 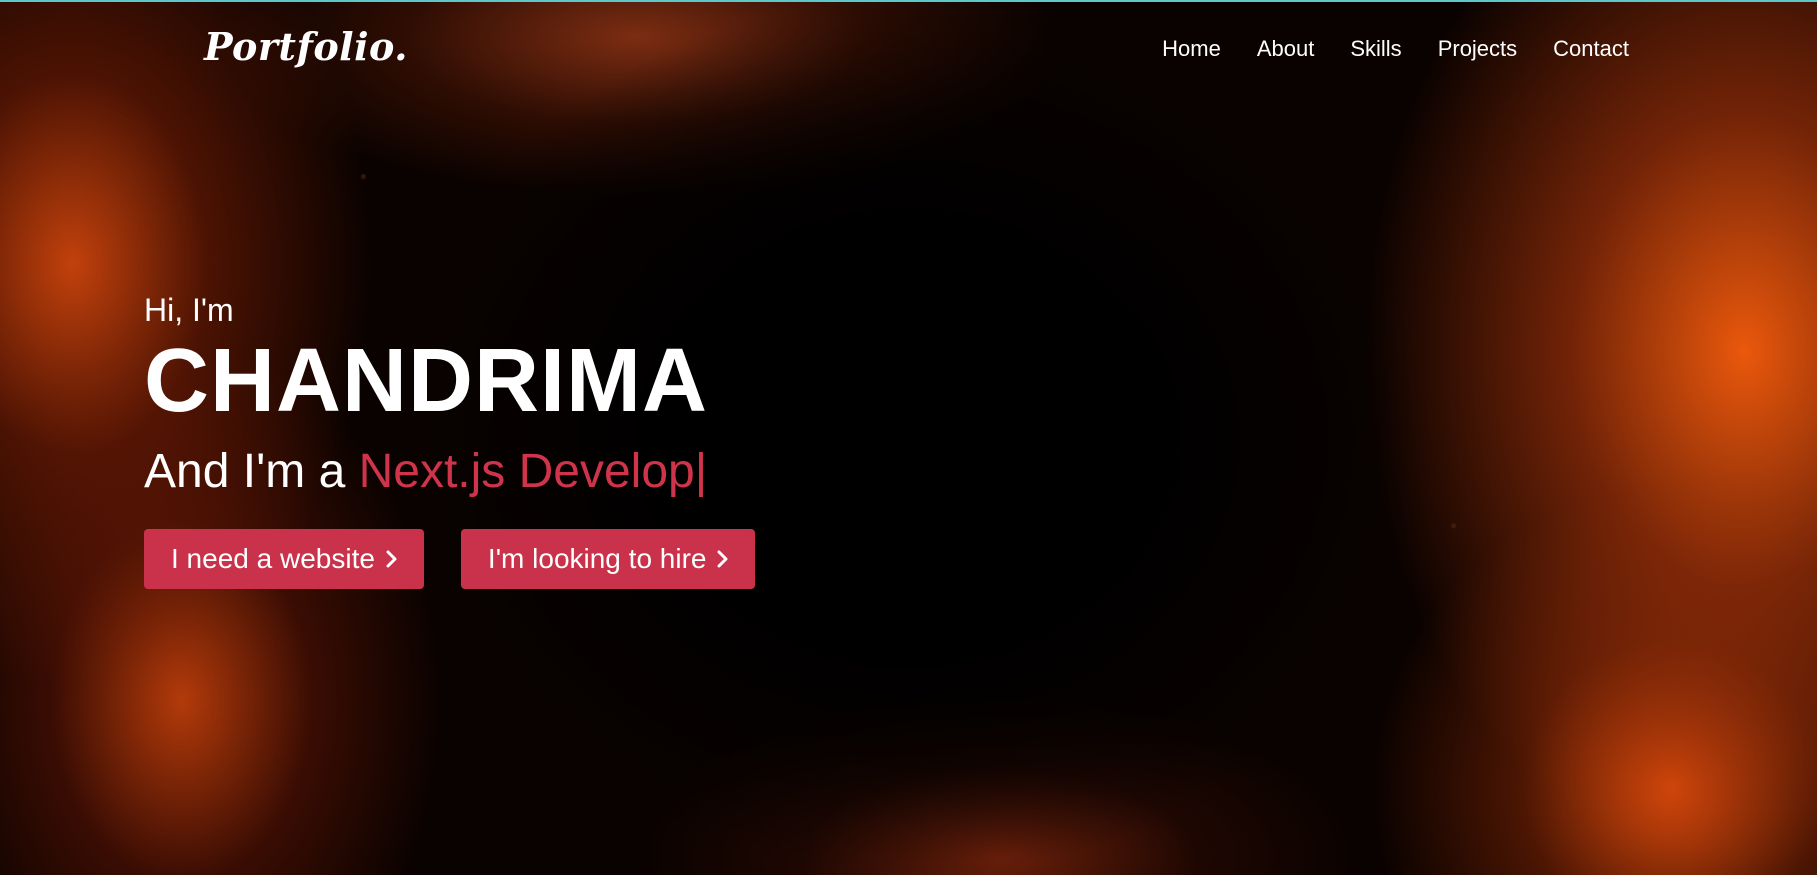 I want to click on typing-cursor: |, so click(x=701, y=471).